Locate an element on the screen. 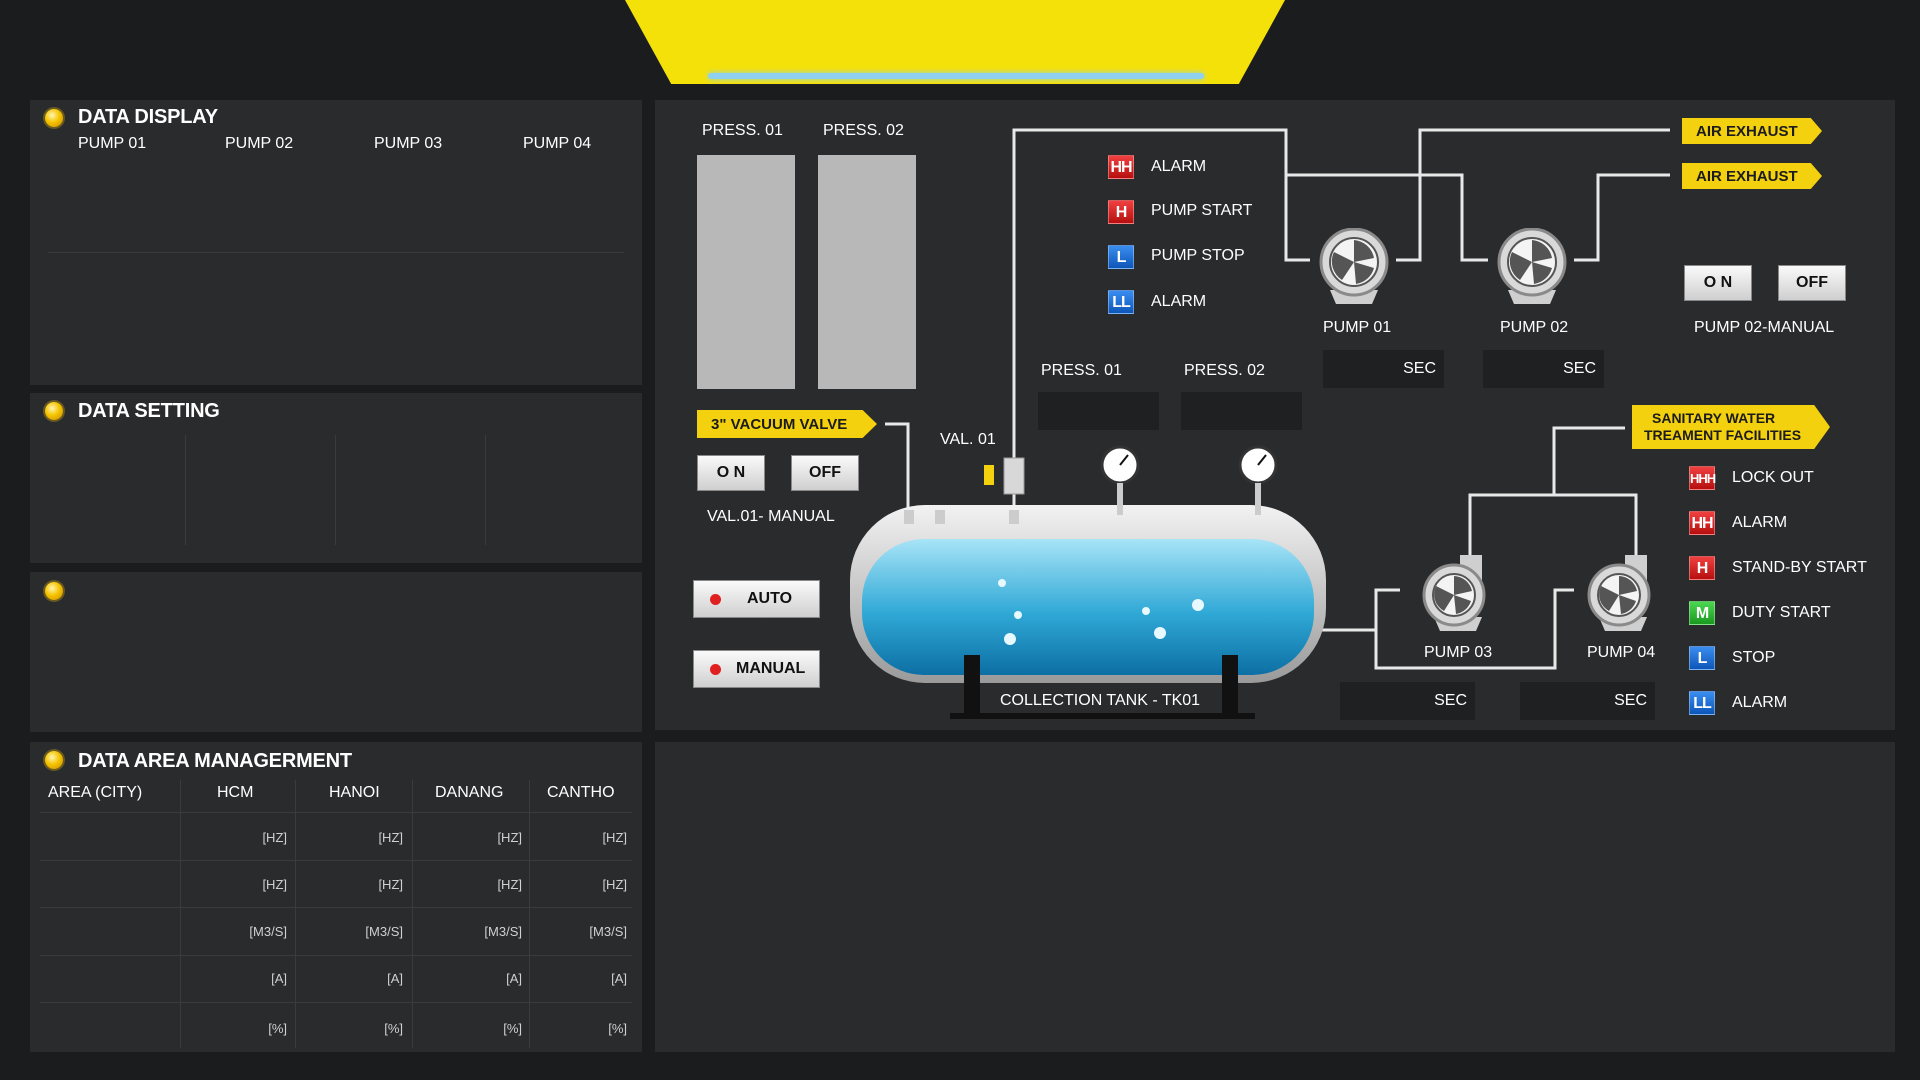 The image size is (1920, 1080). m-badge-icon: M is located at coordinates (1702, 613).